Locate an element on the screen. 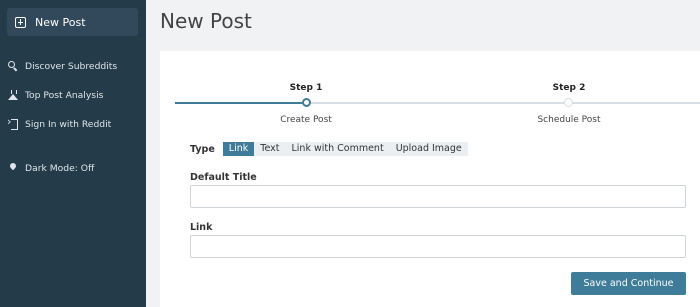 This screenshot has width=700, height=307. post-type-tabs: Link Text Link with Comment Upload Image is located at coordinates (345, 149).